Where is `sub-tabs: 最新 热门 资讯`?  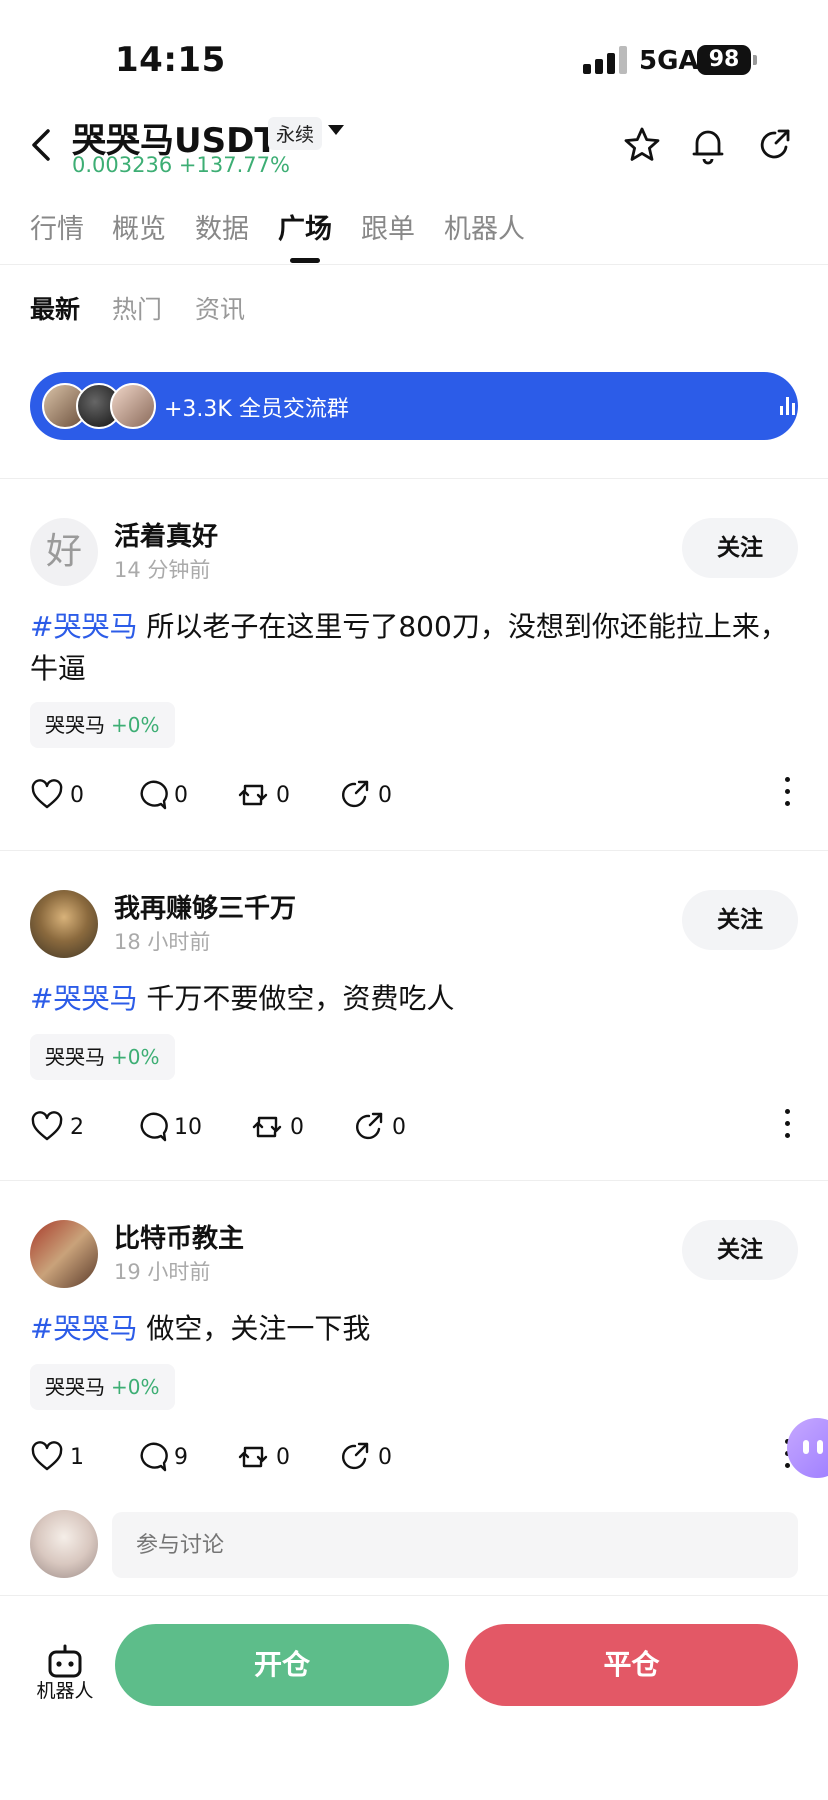 sub-tabs: 最新 热门 资讯 is located at coordinates (414, 310).